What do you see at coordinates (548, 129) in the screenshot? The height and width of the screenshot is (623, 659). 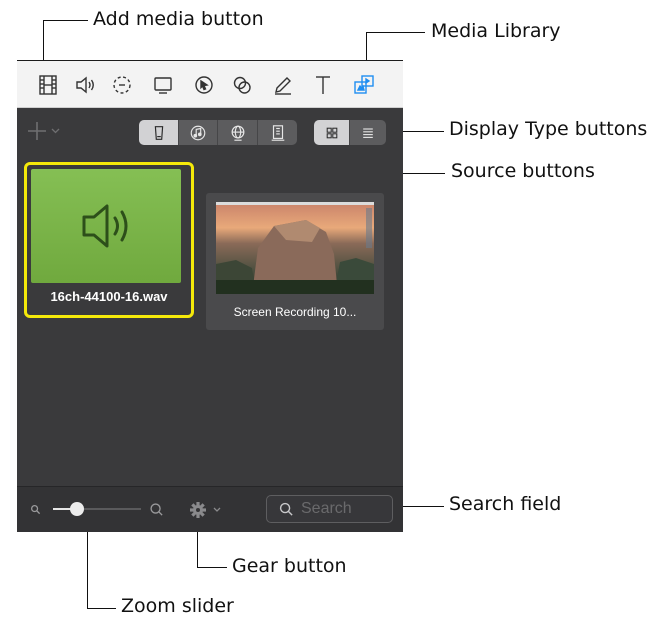 I see `callout-display-type: Display Type buttons` at bounding box center [548, 129].